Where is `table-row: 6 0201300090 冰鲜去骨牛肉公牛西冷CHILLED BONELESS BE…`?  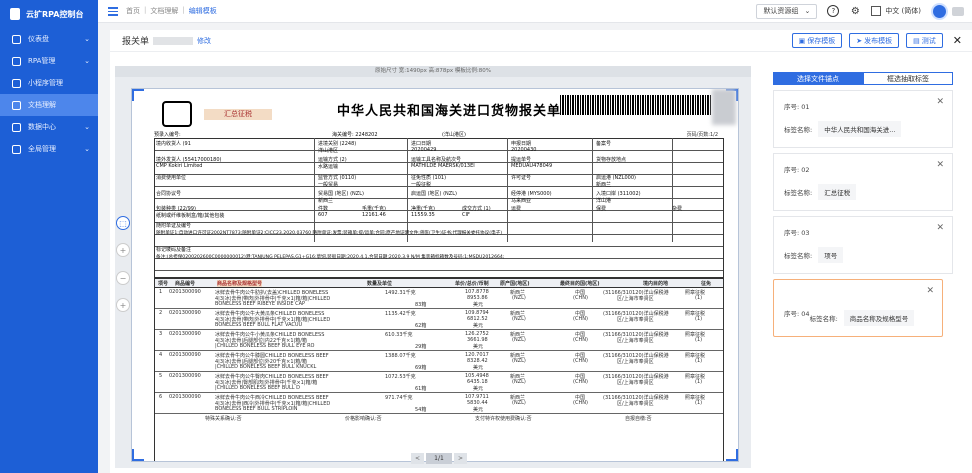 table-row: 6 0201300090 冰鲜去骨牛肉公牛西冷CHILLED BONELESS BE… is located at coordinates (439, 403).